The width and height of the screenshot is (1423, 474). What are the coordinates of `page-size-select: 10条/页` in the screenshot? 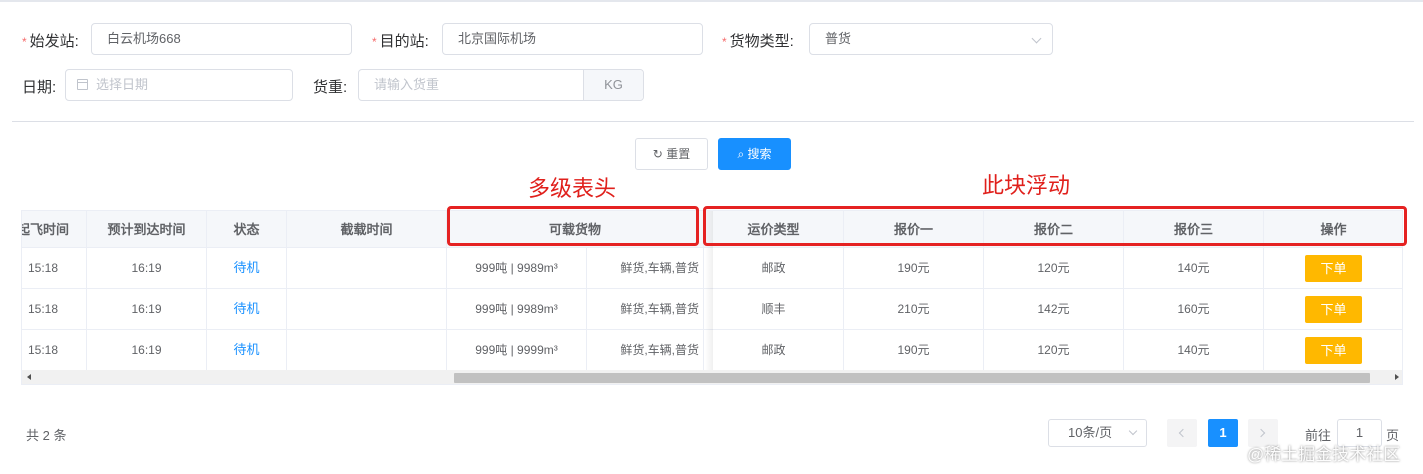 It's located at (1097, 433).